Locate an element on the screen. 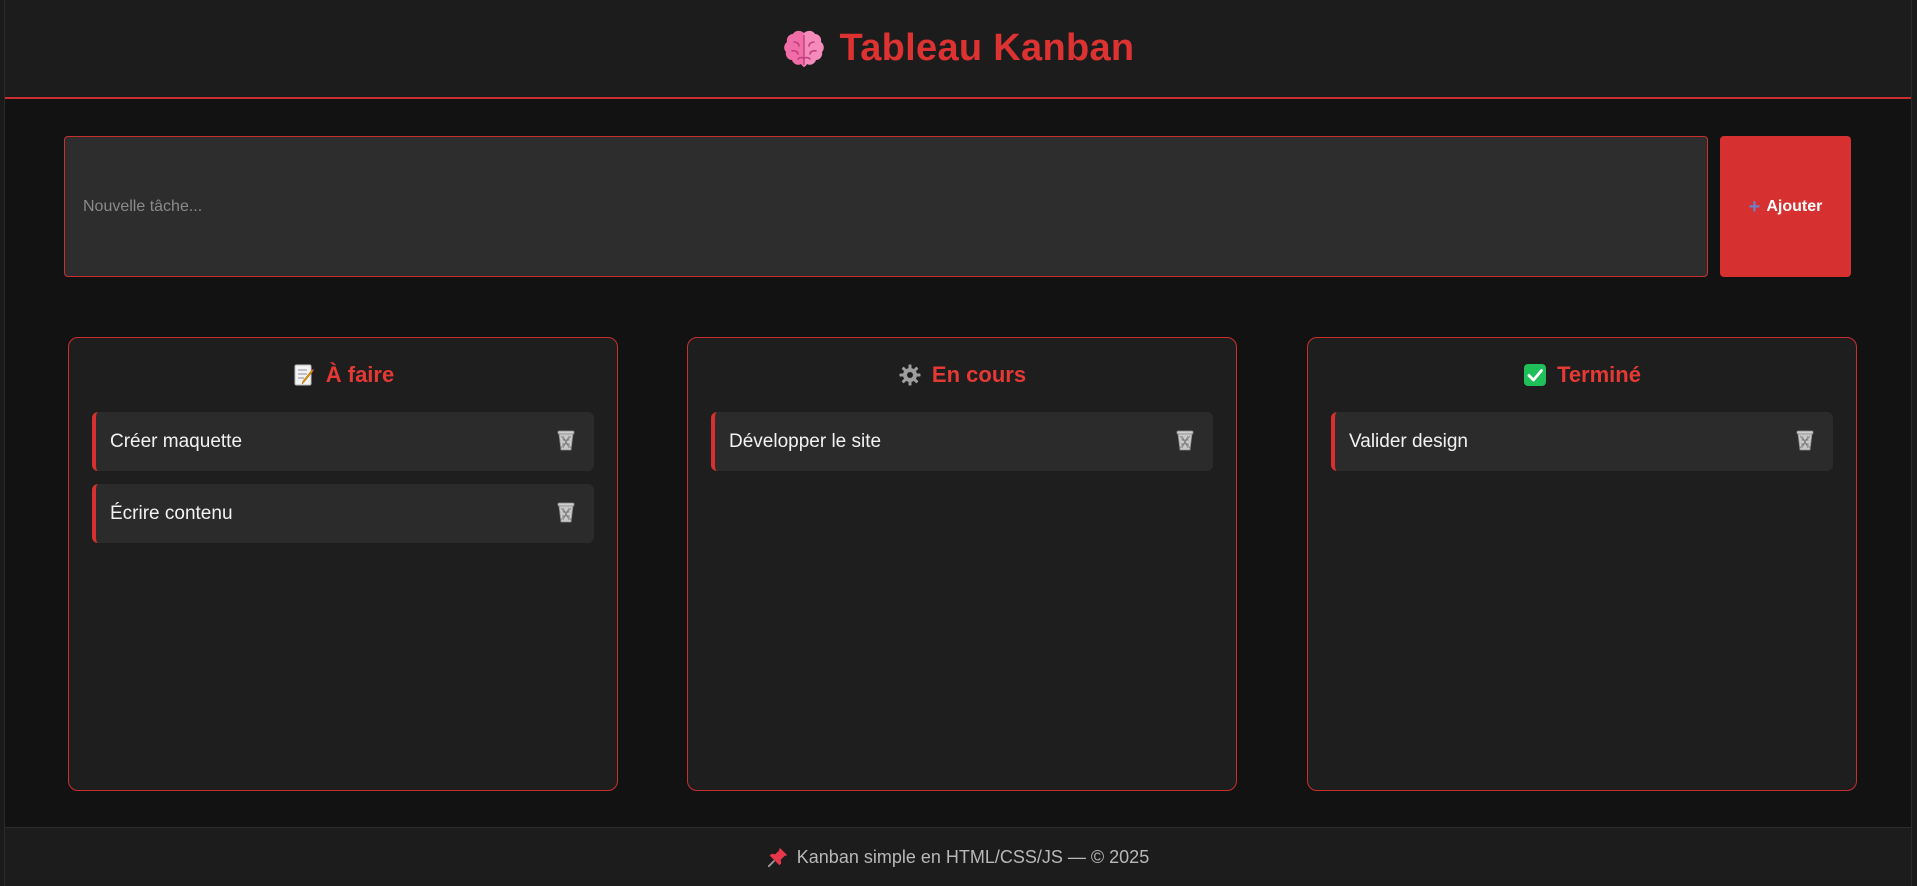  task-card: Valider design is located at coordinates (1582, 441).